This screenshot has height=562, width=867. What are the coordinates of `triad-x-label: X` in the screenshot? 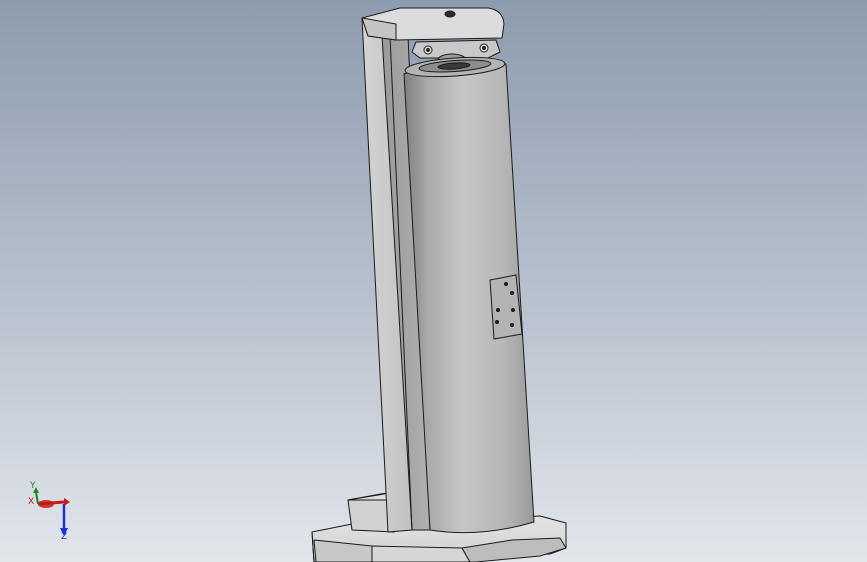 It's located at (31, 502).